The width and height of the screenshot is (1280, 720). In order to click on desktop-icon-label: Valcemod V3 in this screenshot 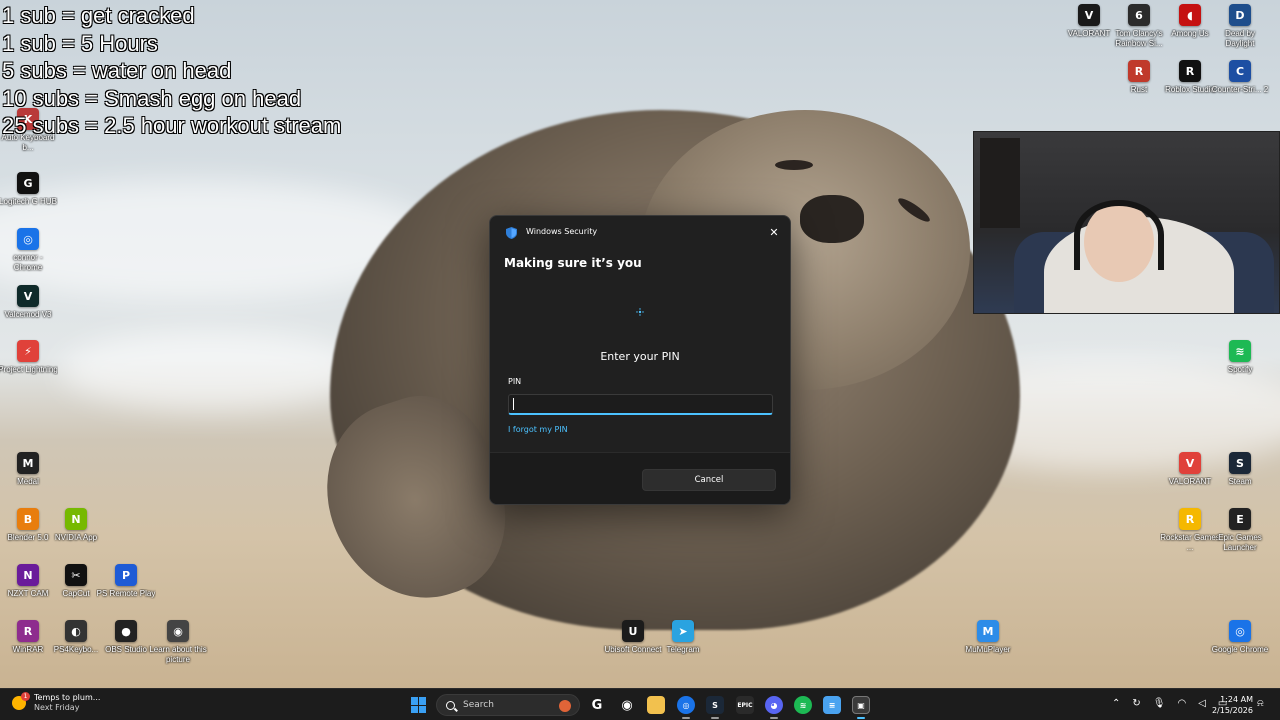, I will do `click(28, 314)`.